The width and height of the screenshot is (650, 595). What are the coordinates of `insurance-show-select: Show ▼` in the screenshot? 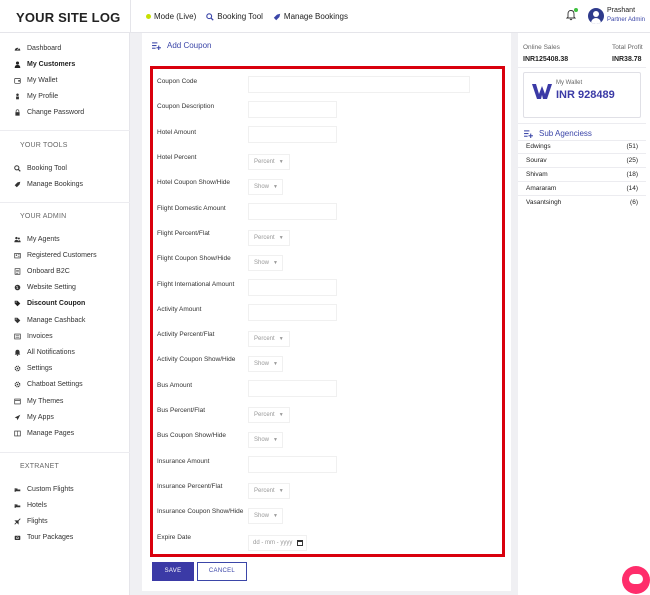 It's located at (265, 516).